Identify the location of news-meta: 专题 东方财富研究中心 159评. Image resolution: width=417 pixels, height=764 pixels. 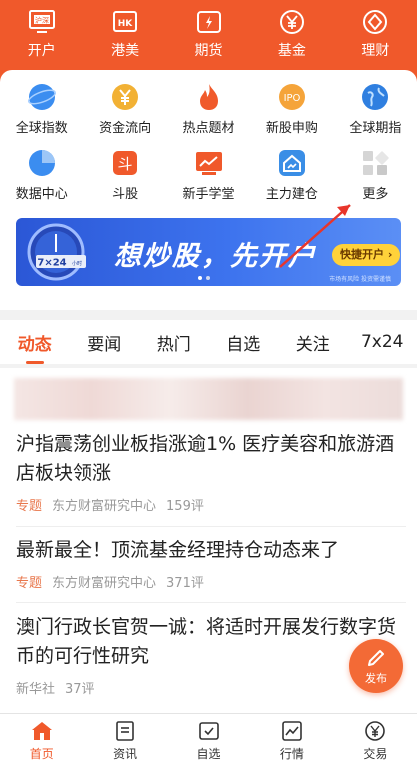
(211, 504).